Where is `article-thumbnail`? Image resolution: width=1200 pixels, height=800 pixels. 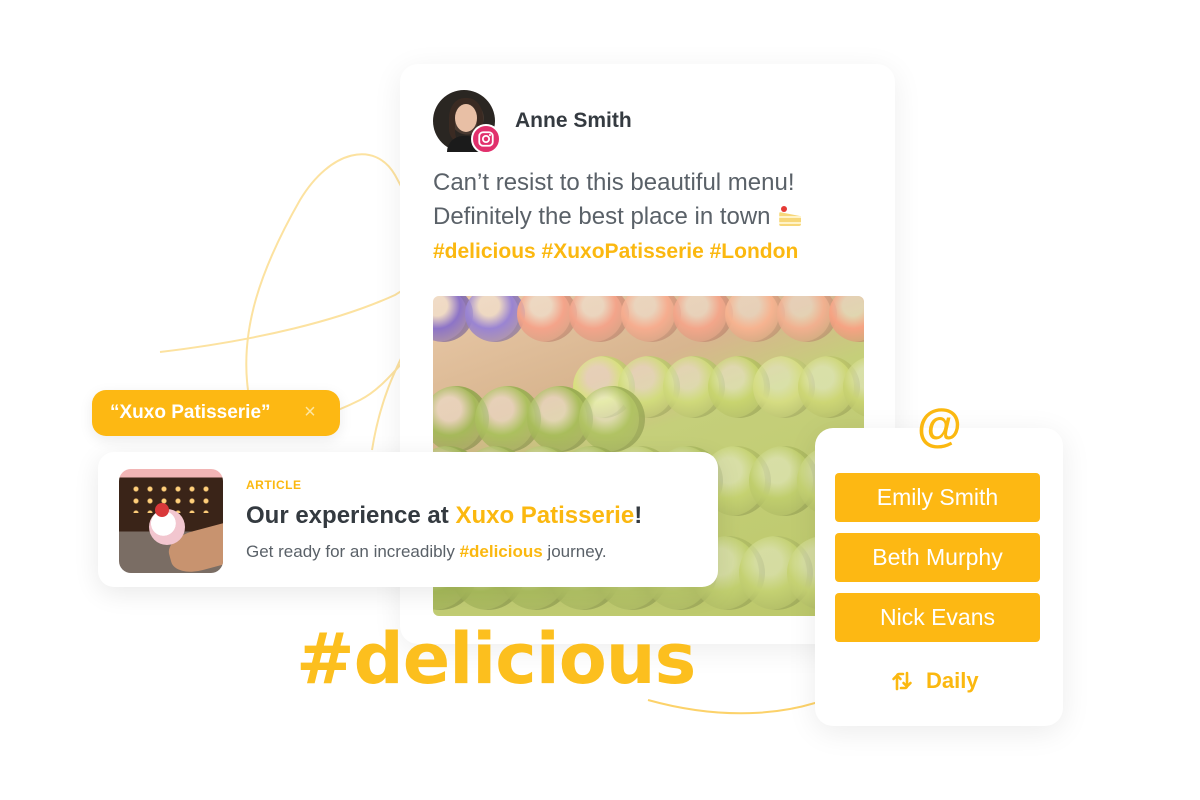
article-thumbnail is located at coordinates (171, 521).